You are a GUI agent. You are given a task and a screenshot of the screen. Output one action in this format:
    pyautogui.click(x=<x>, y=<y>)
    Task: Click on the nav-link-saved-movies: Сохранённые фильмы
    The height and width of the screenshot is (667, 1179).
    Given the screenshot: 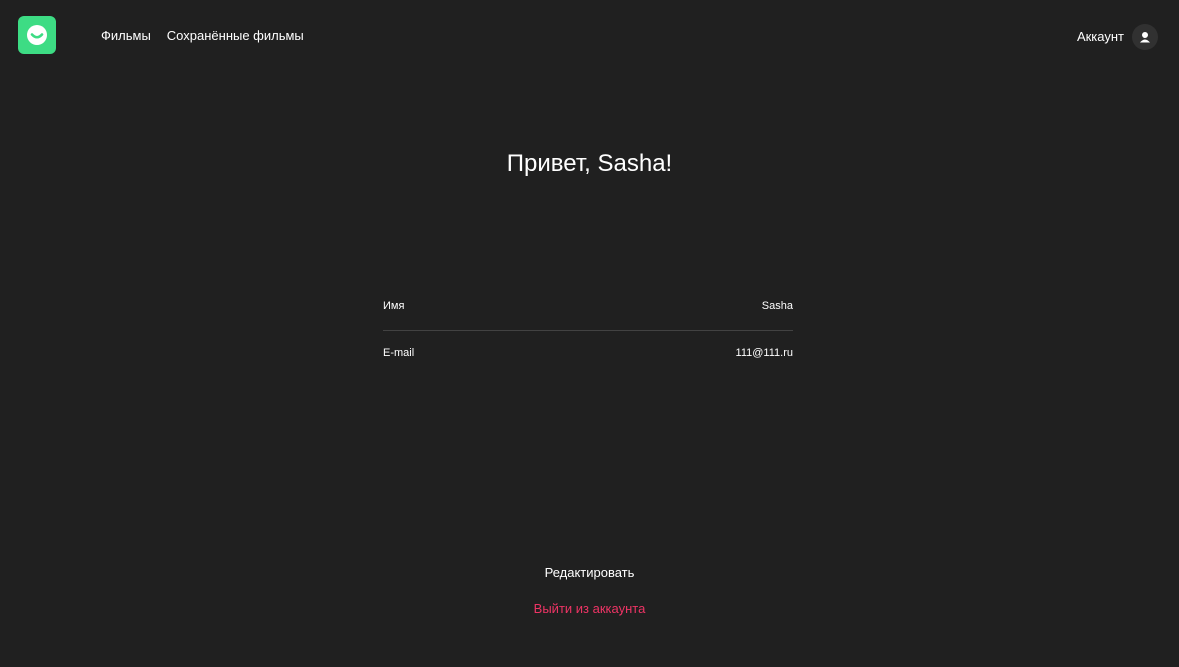 What is the action you would take?
    pyautogui.click(x=235, y=36)
    